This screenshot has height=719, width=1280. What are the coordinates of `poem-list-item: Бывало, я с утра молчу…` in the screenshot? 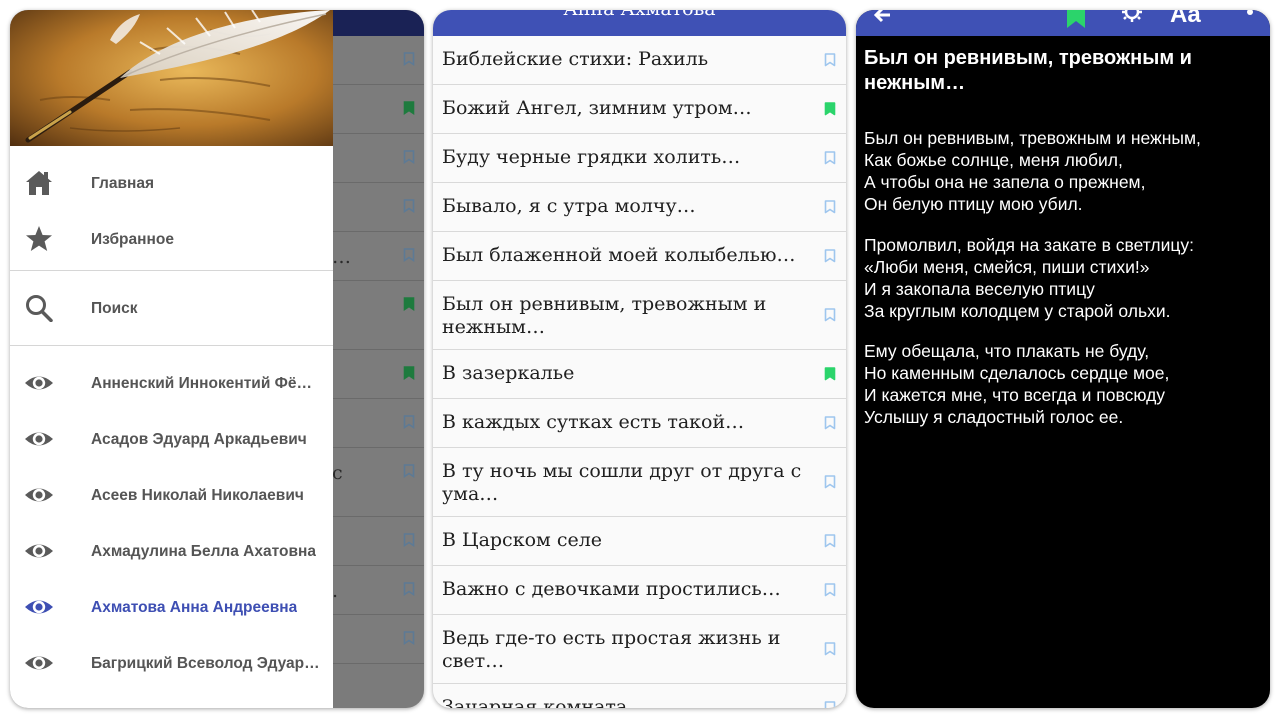 It's located at (639, 207).